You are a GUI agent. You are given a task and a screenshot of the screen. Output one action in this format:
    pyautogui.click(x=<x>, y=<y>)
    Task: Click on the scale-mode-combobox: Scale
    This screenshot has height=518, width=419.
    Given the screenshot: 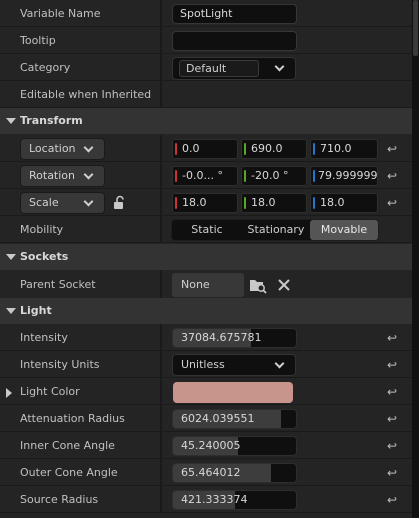 What is the action you would take?
    pyautogui.click(x=62, y=203)
    